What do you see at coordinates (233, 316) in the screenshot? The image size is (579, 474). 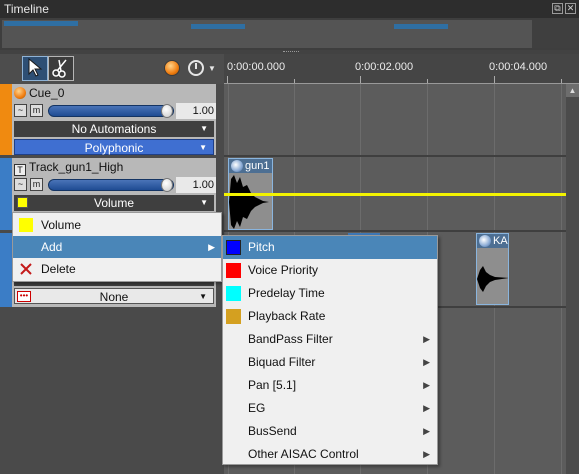 I see `playback-rate-color-swatch` at bounding box center [233, 316].